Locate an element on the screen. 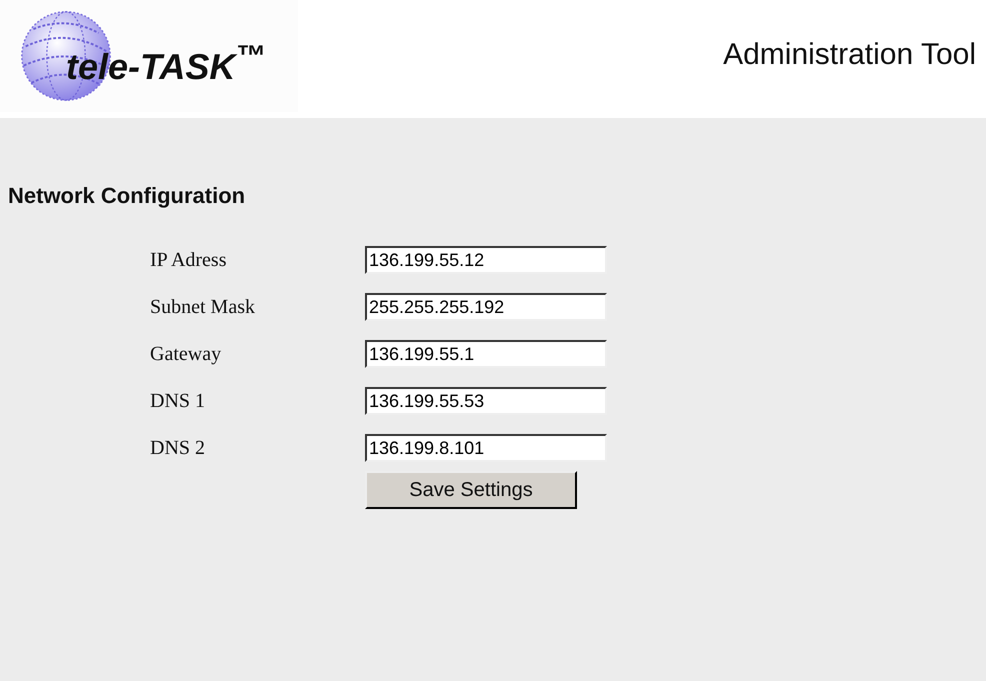 This screenshot has width=986, height=681. input-field: 136.199.55.53 is located at coordinates (486, 401).